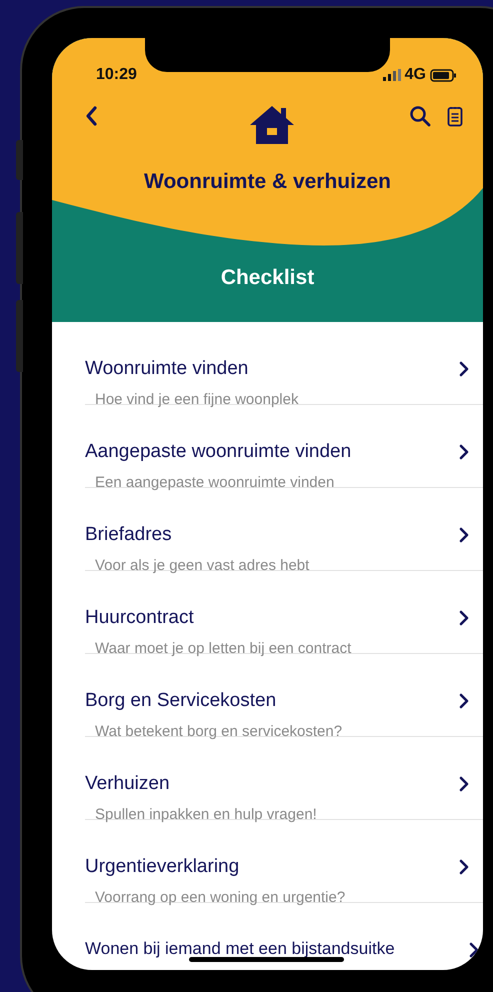 This screenshot has height=992, width=493. Describe the element at coordinates (391, 75) in the screenshot. I see `signal-icon` at that location.